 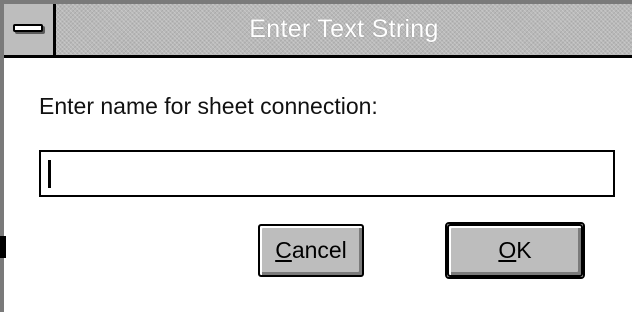 What do you see at coordinates (208, 106) in the screenshot?
I see `prompt-label: Enter name for sheet connection:` at bounding box center [208, 106].